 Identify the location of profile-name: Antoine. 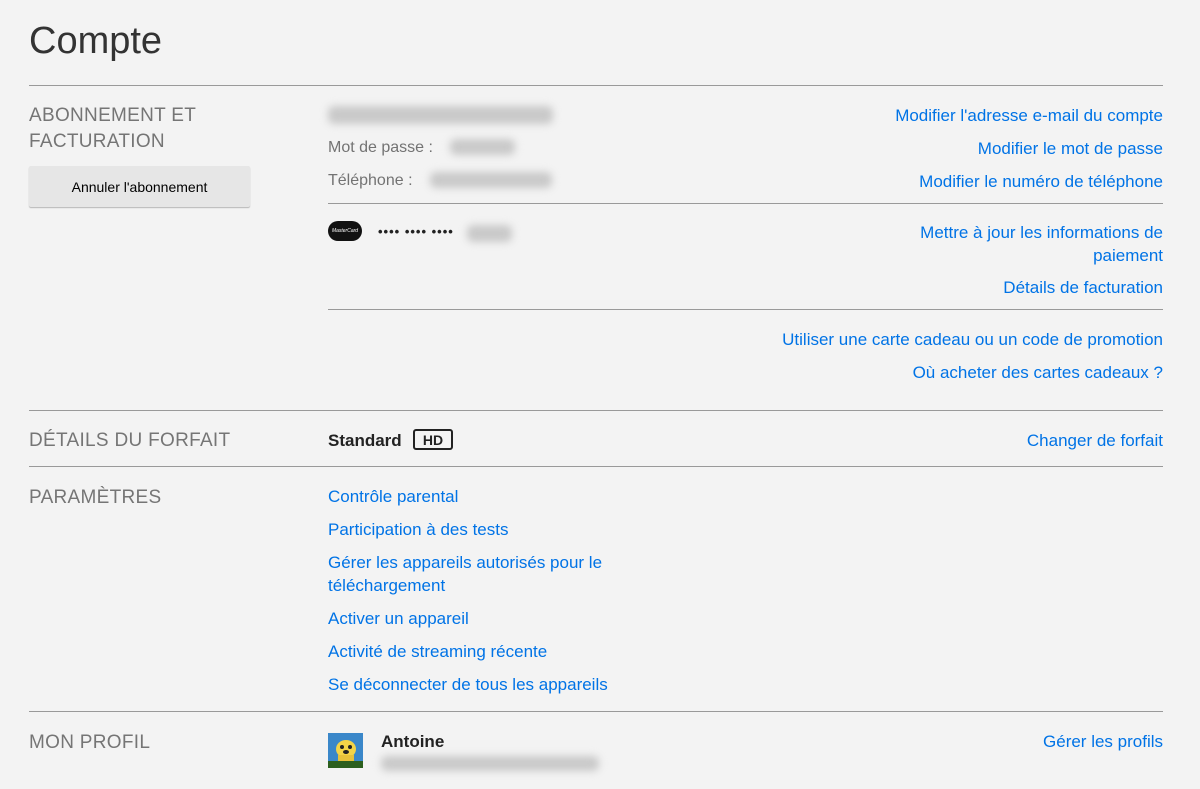
(413, 741).